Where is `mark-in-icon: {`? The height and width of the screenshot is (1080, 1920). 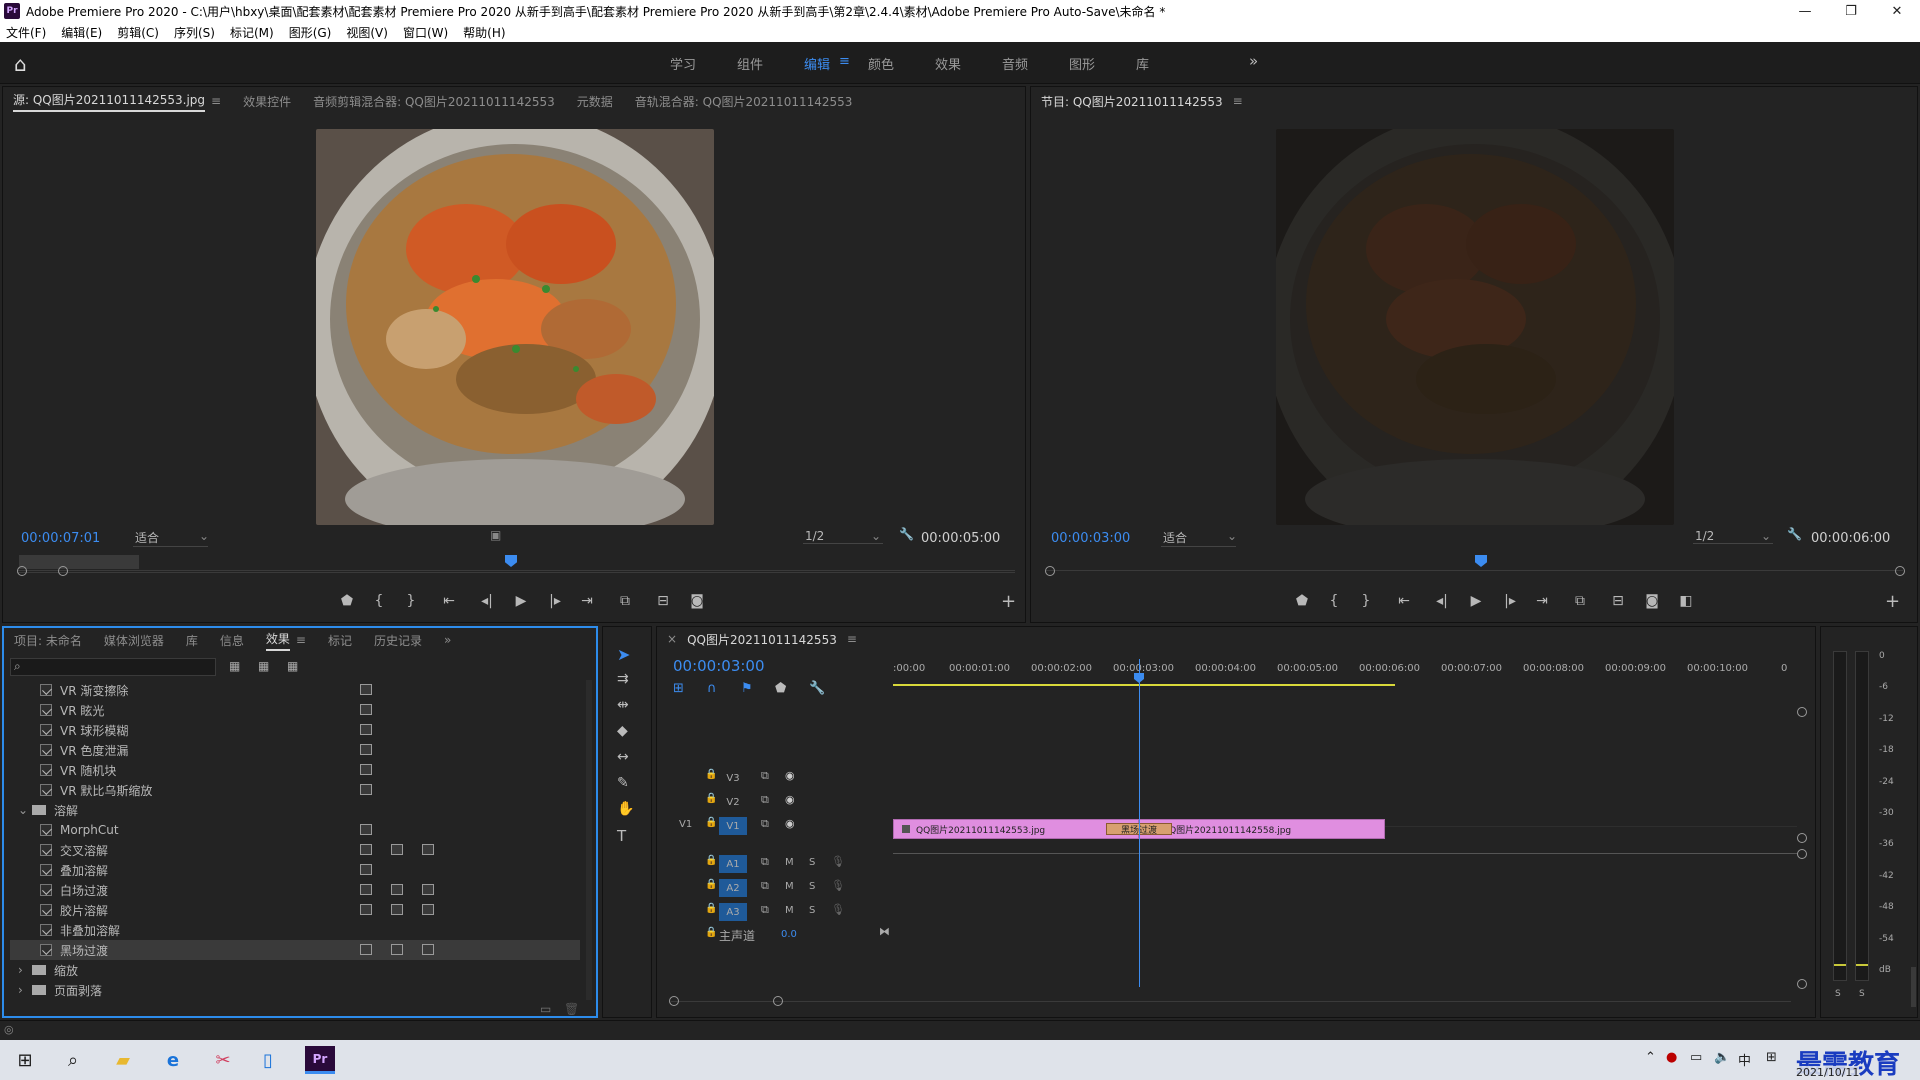 mark-in-icon: { is located at coordinates (1334, 601).